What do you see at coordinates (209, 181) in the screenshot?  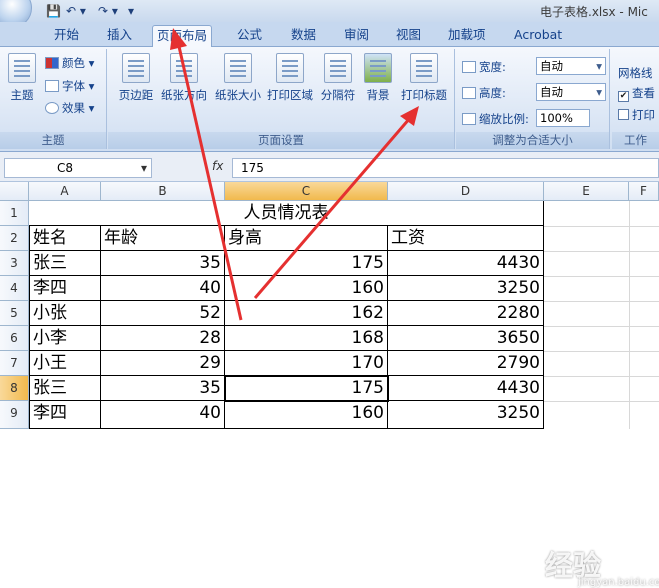 I see `arrow-to-page-layout-tab` at bounding box center [209, 181].